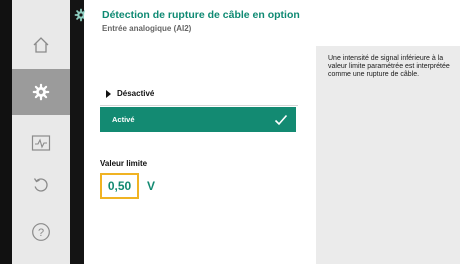 Image resolution: width=460 pixels, height=264 pixels. Describe the element at coordinates (151, 186) in the screenshot. I see `limit-unit: V` at that location.